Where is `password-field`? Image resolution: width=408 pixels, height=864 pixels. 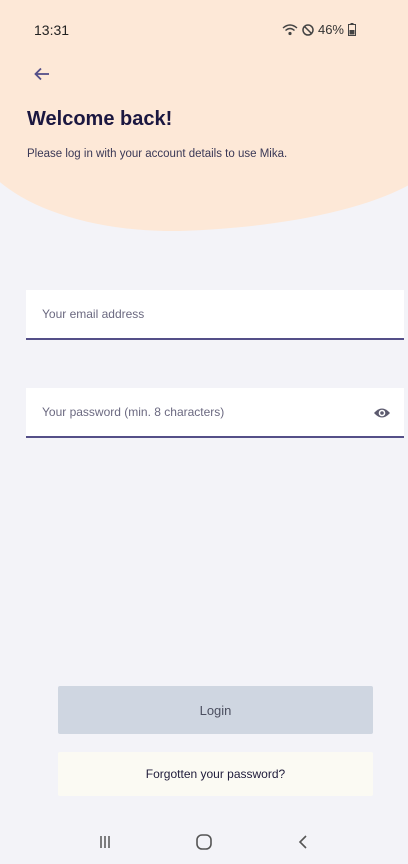 password-field is located at coordinates (215, 413).